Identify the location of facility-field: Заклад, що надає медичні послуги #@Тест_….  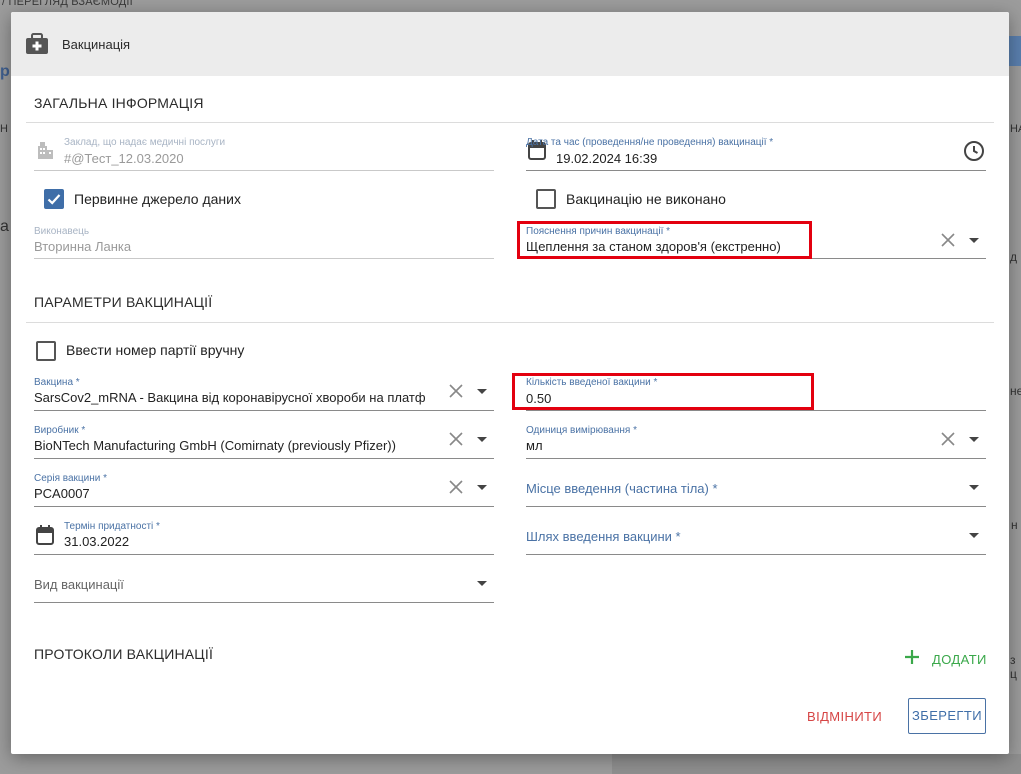
(264, 153).